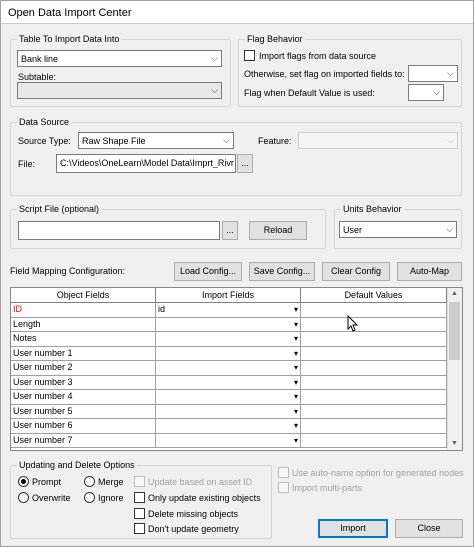 Image resolution: width=474 pixels, height=547 pixels. Describe the element at coordinates (47, 482) in the screenshot. I see `prompt-label: Prompt` at that location.